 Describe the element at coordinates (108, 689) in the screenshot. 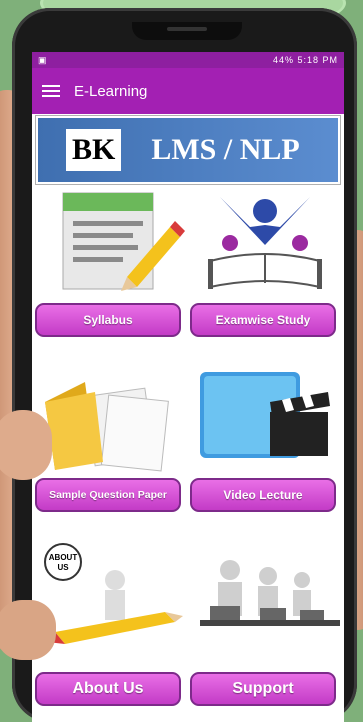

I see `about-us-button: About Us` at that location.